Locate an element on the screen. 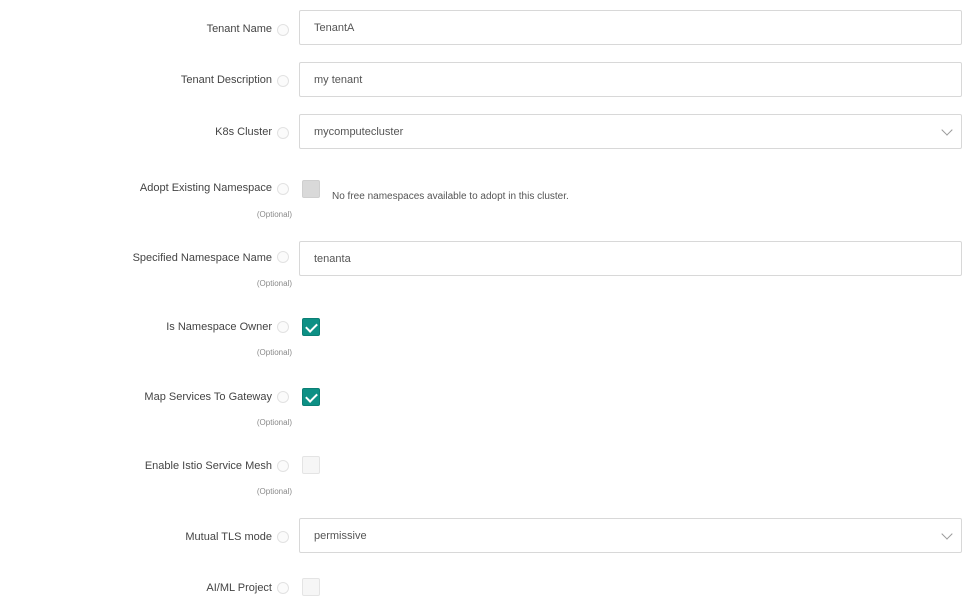 Image resolution: width=964 pixels, height=603 pixels. istio-mesh-checkbox is located at coordinates (311, 465).